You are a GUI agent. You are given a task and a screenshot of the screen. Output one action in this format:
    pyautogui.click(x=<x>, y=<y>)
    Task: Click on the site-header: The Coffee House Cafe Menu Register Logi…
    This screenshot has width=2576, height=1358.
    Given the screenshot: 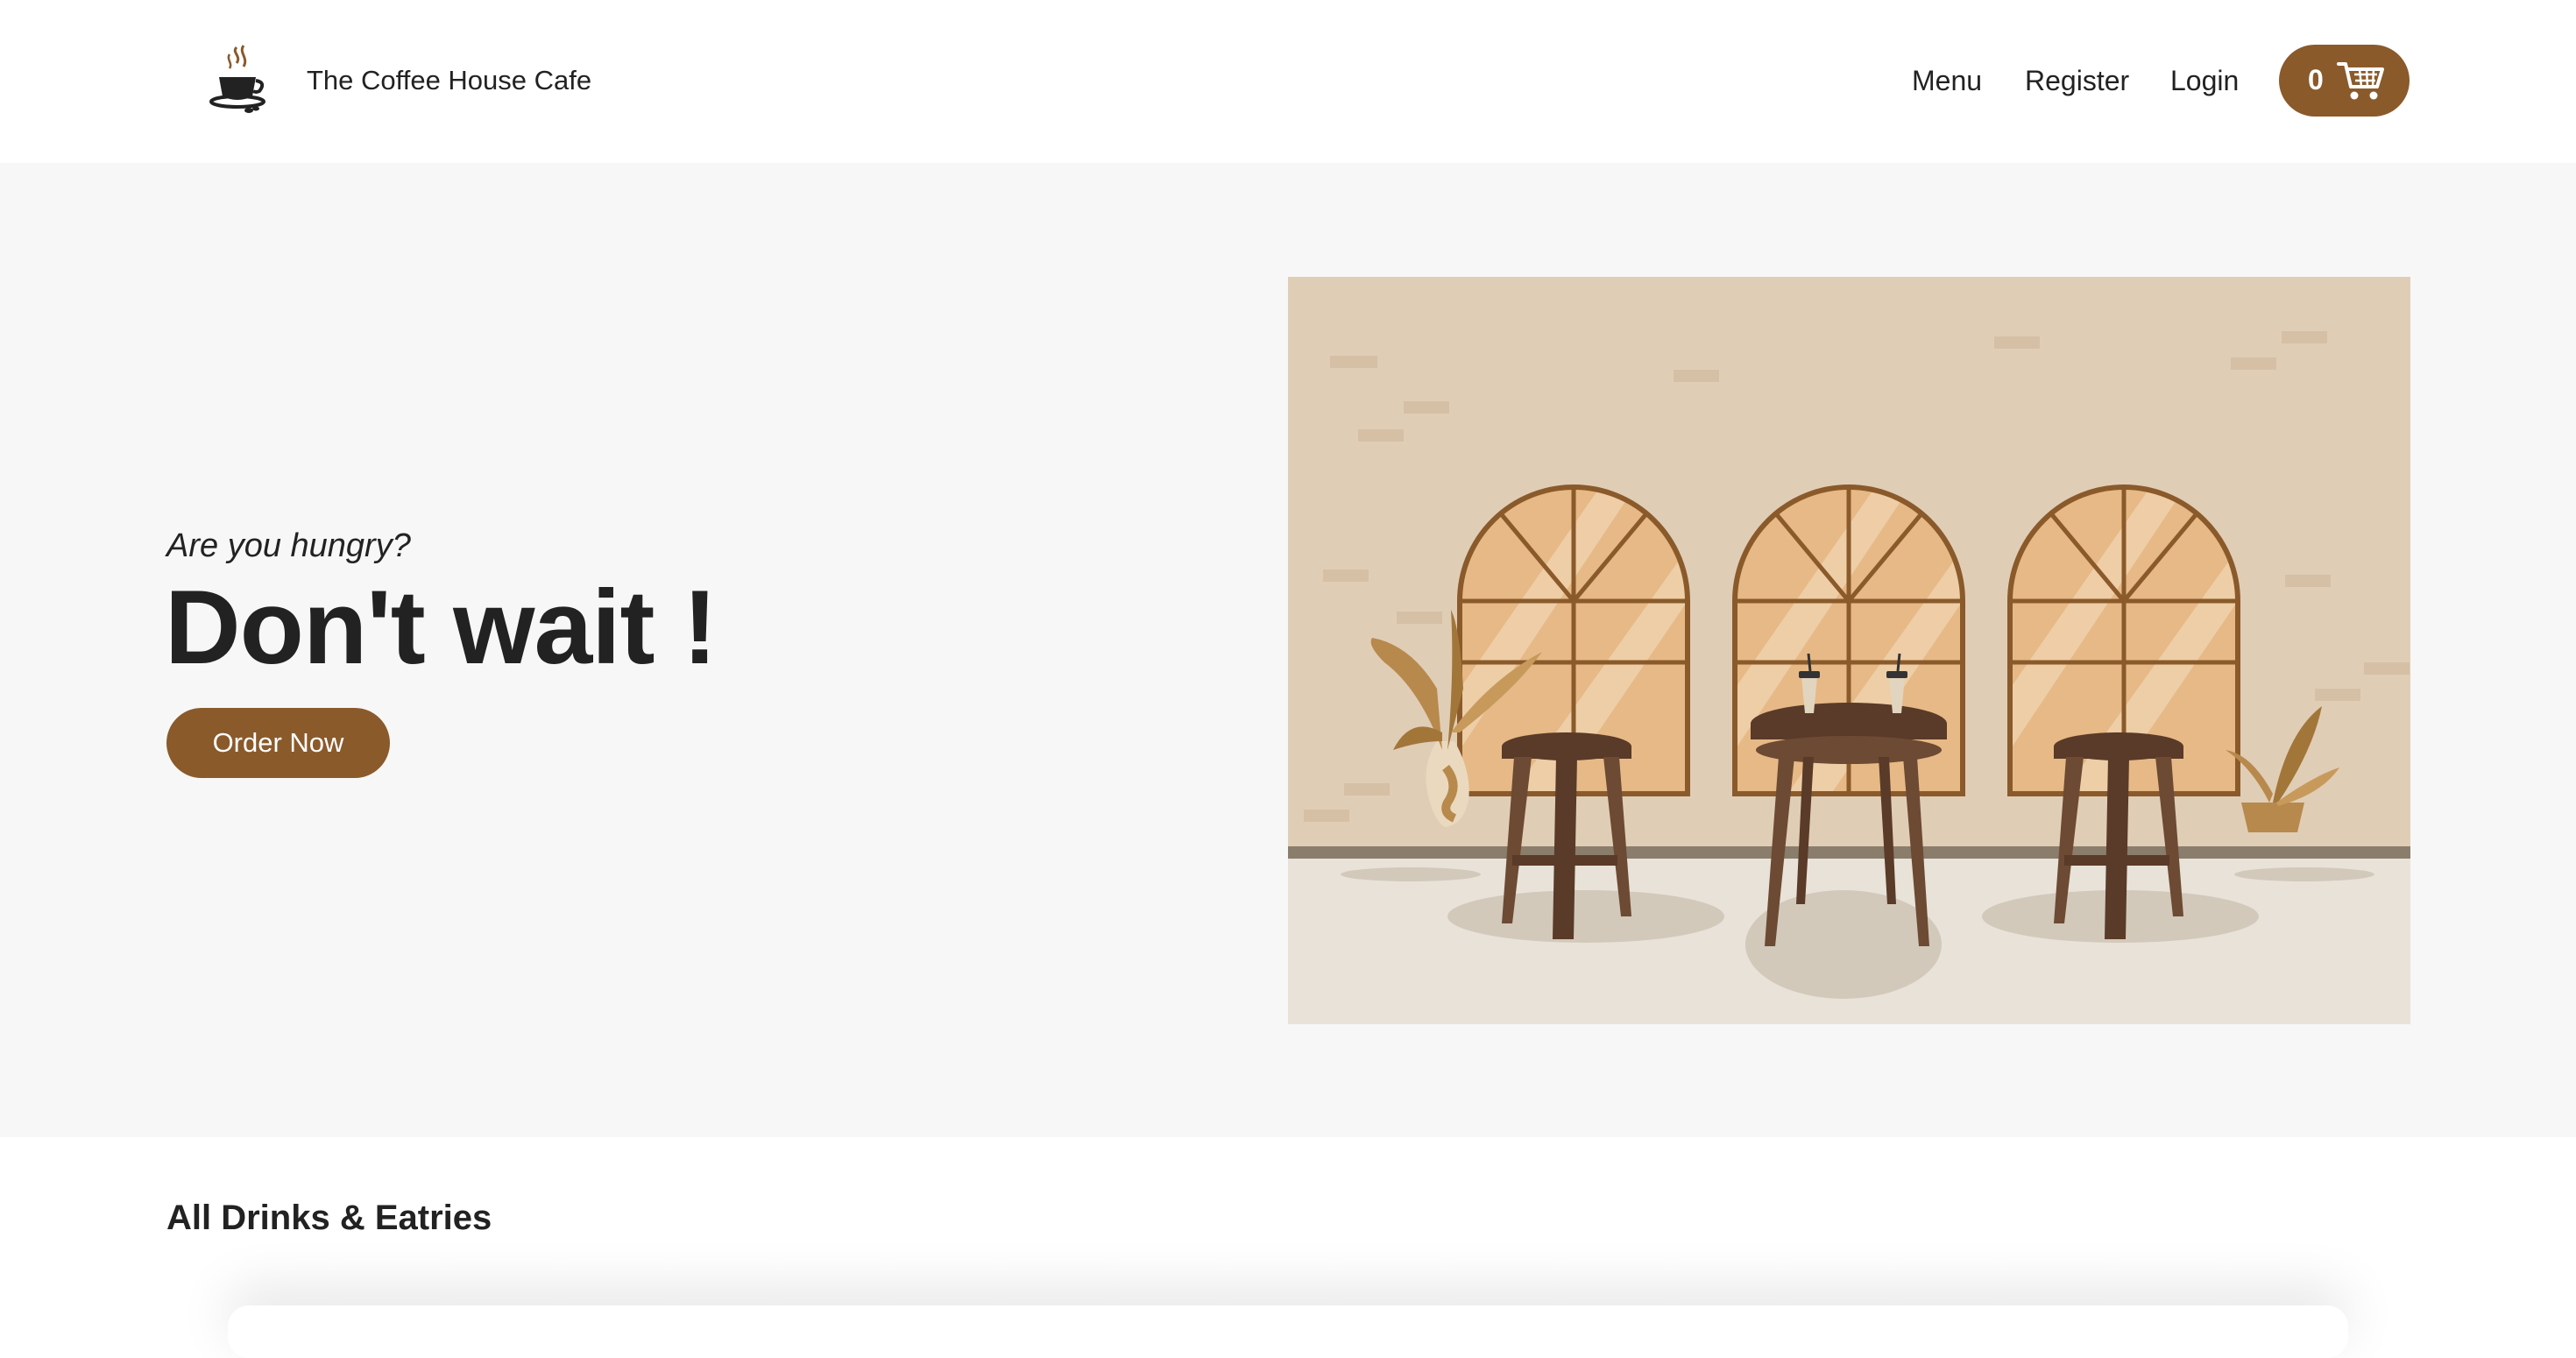 What is the action you would take?
    pyautogui.click(x=1288, y=81)
    